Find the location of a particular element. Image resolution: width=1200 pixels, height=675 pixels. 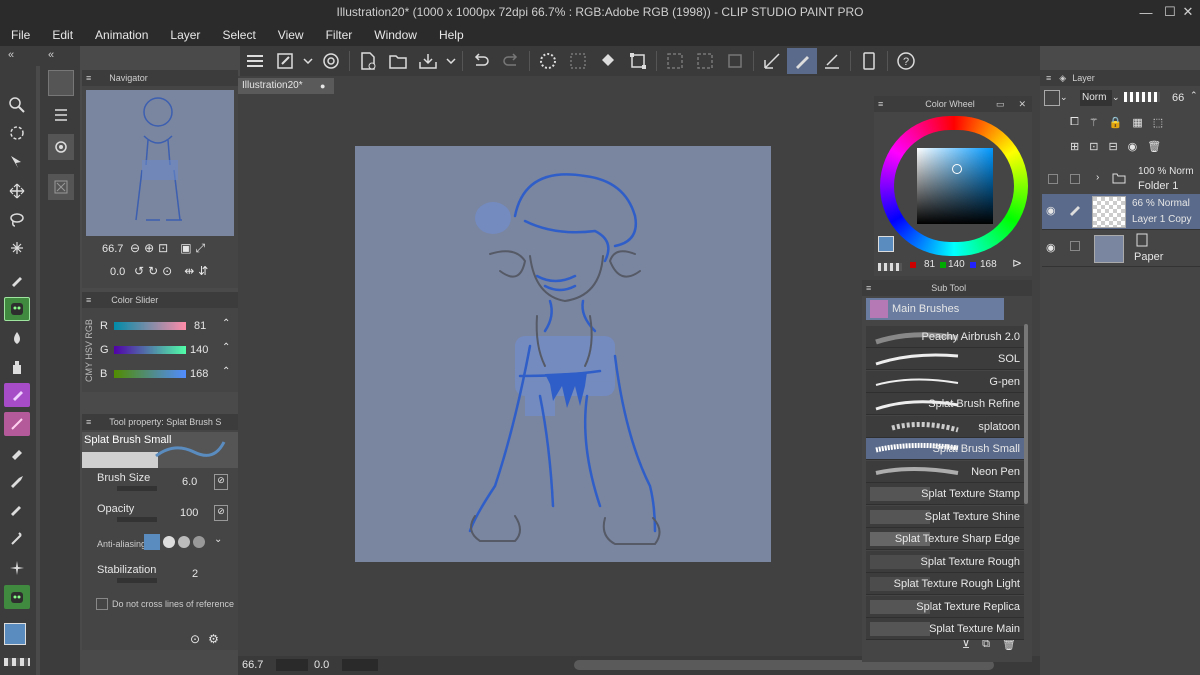

ruler-snap-icon is located at coordinates (772, 61).